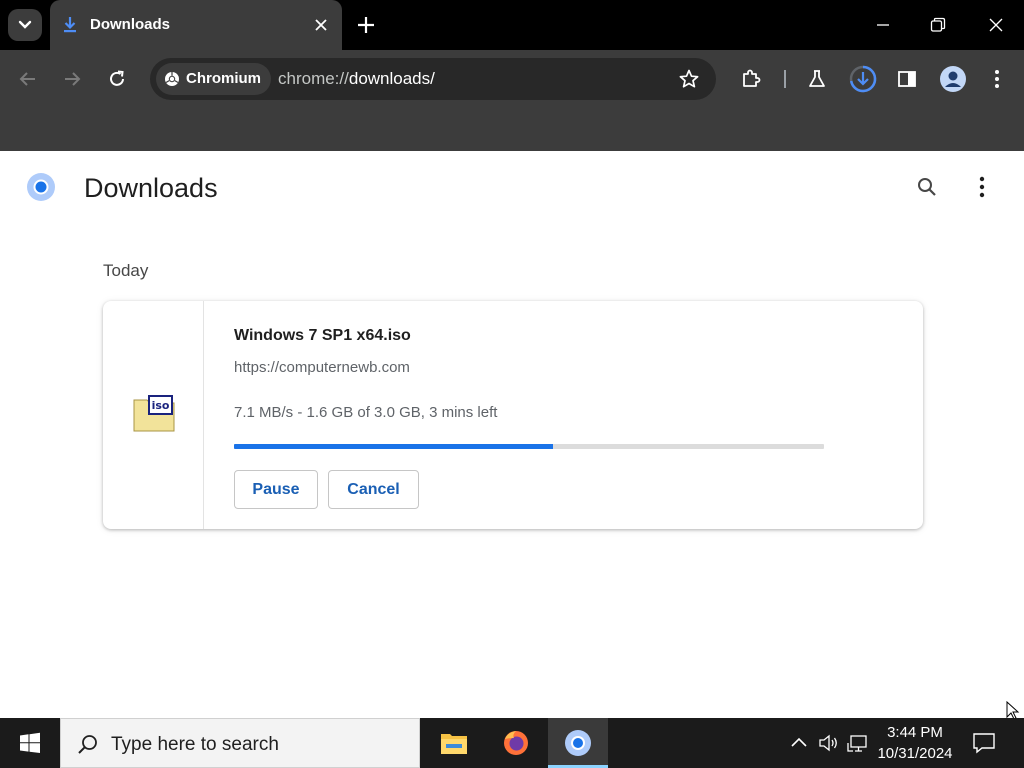  I want to click on volume-icon, so click(828, 743).